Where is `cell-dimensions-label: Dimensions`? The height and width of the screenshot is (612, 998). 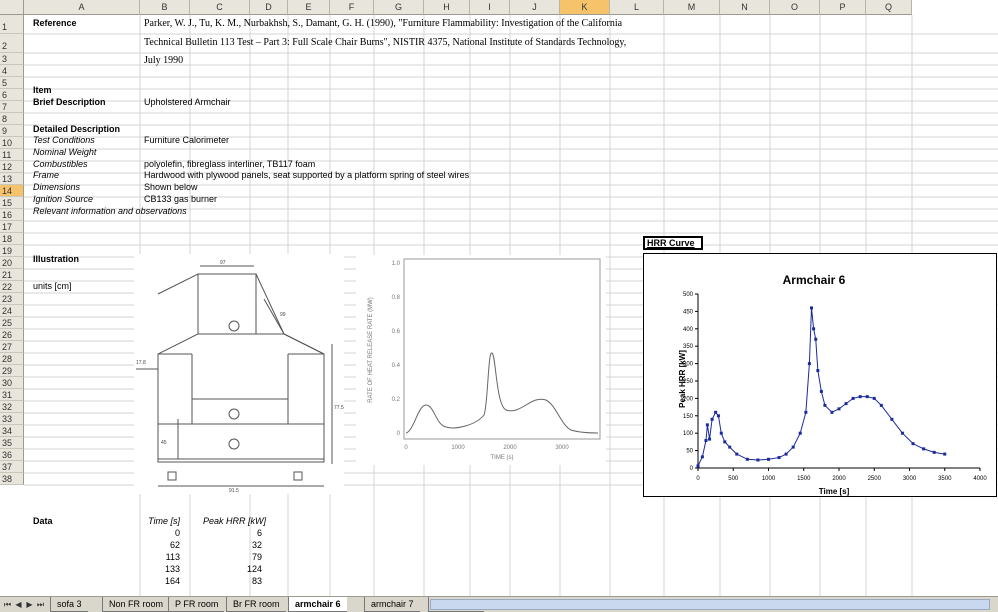
cell-dimensions-label: Dimensions is located at coordinates (56, 187).